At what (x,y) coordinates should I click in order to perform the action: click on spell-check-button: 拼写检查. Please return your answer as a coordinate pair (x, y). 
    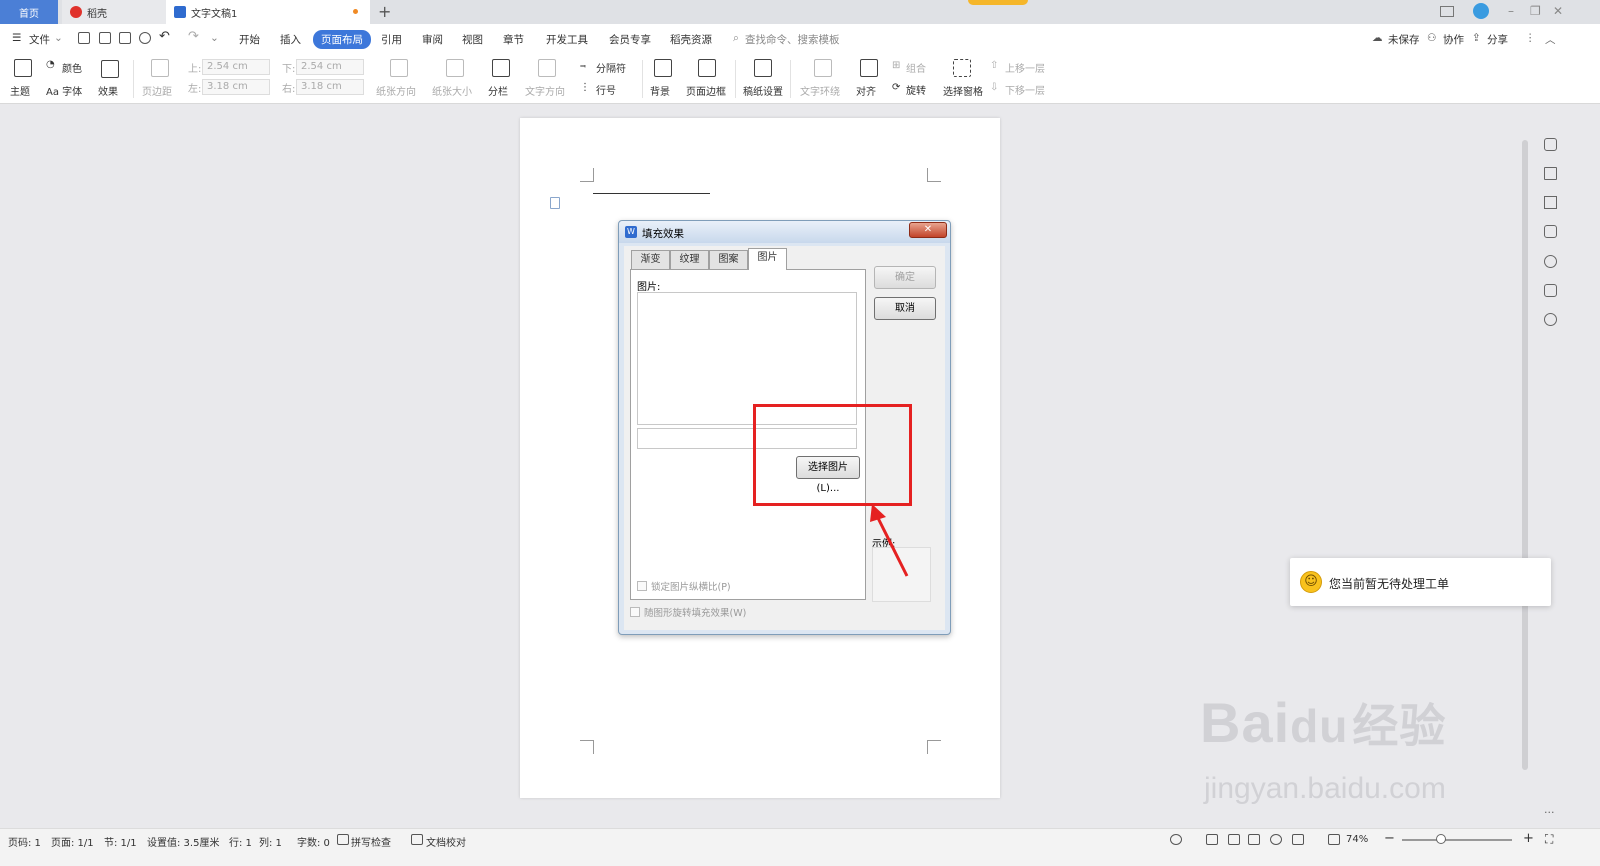
    Looking at the image, I should click on (371, 841).